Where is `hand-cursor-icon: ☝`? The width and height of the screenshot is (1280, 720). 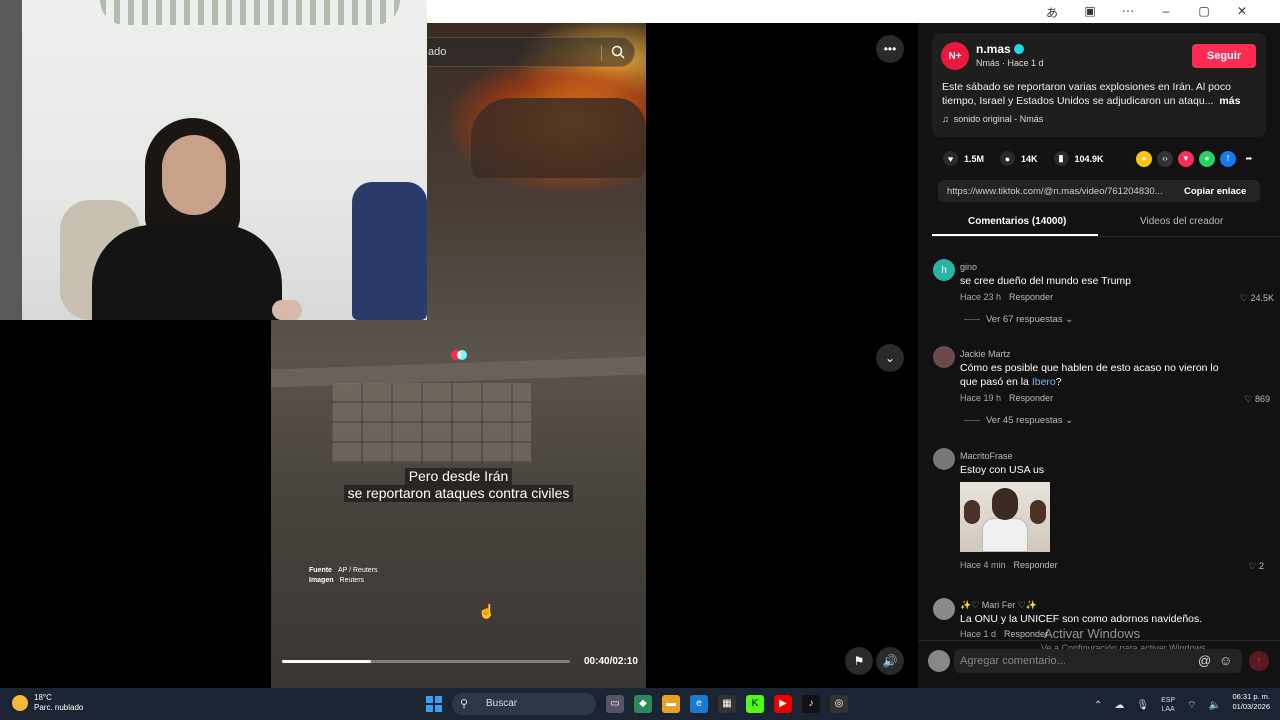 hand-cursor-icon: ☝ is located at coordinates (487, 611).